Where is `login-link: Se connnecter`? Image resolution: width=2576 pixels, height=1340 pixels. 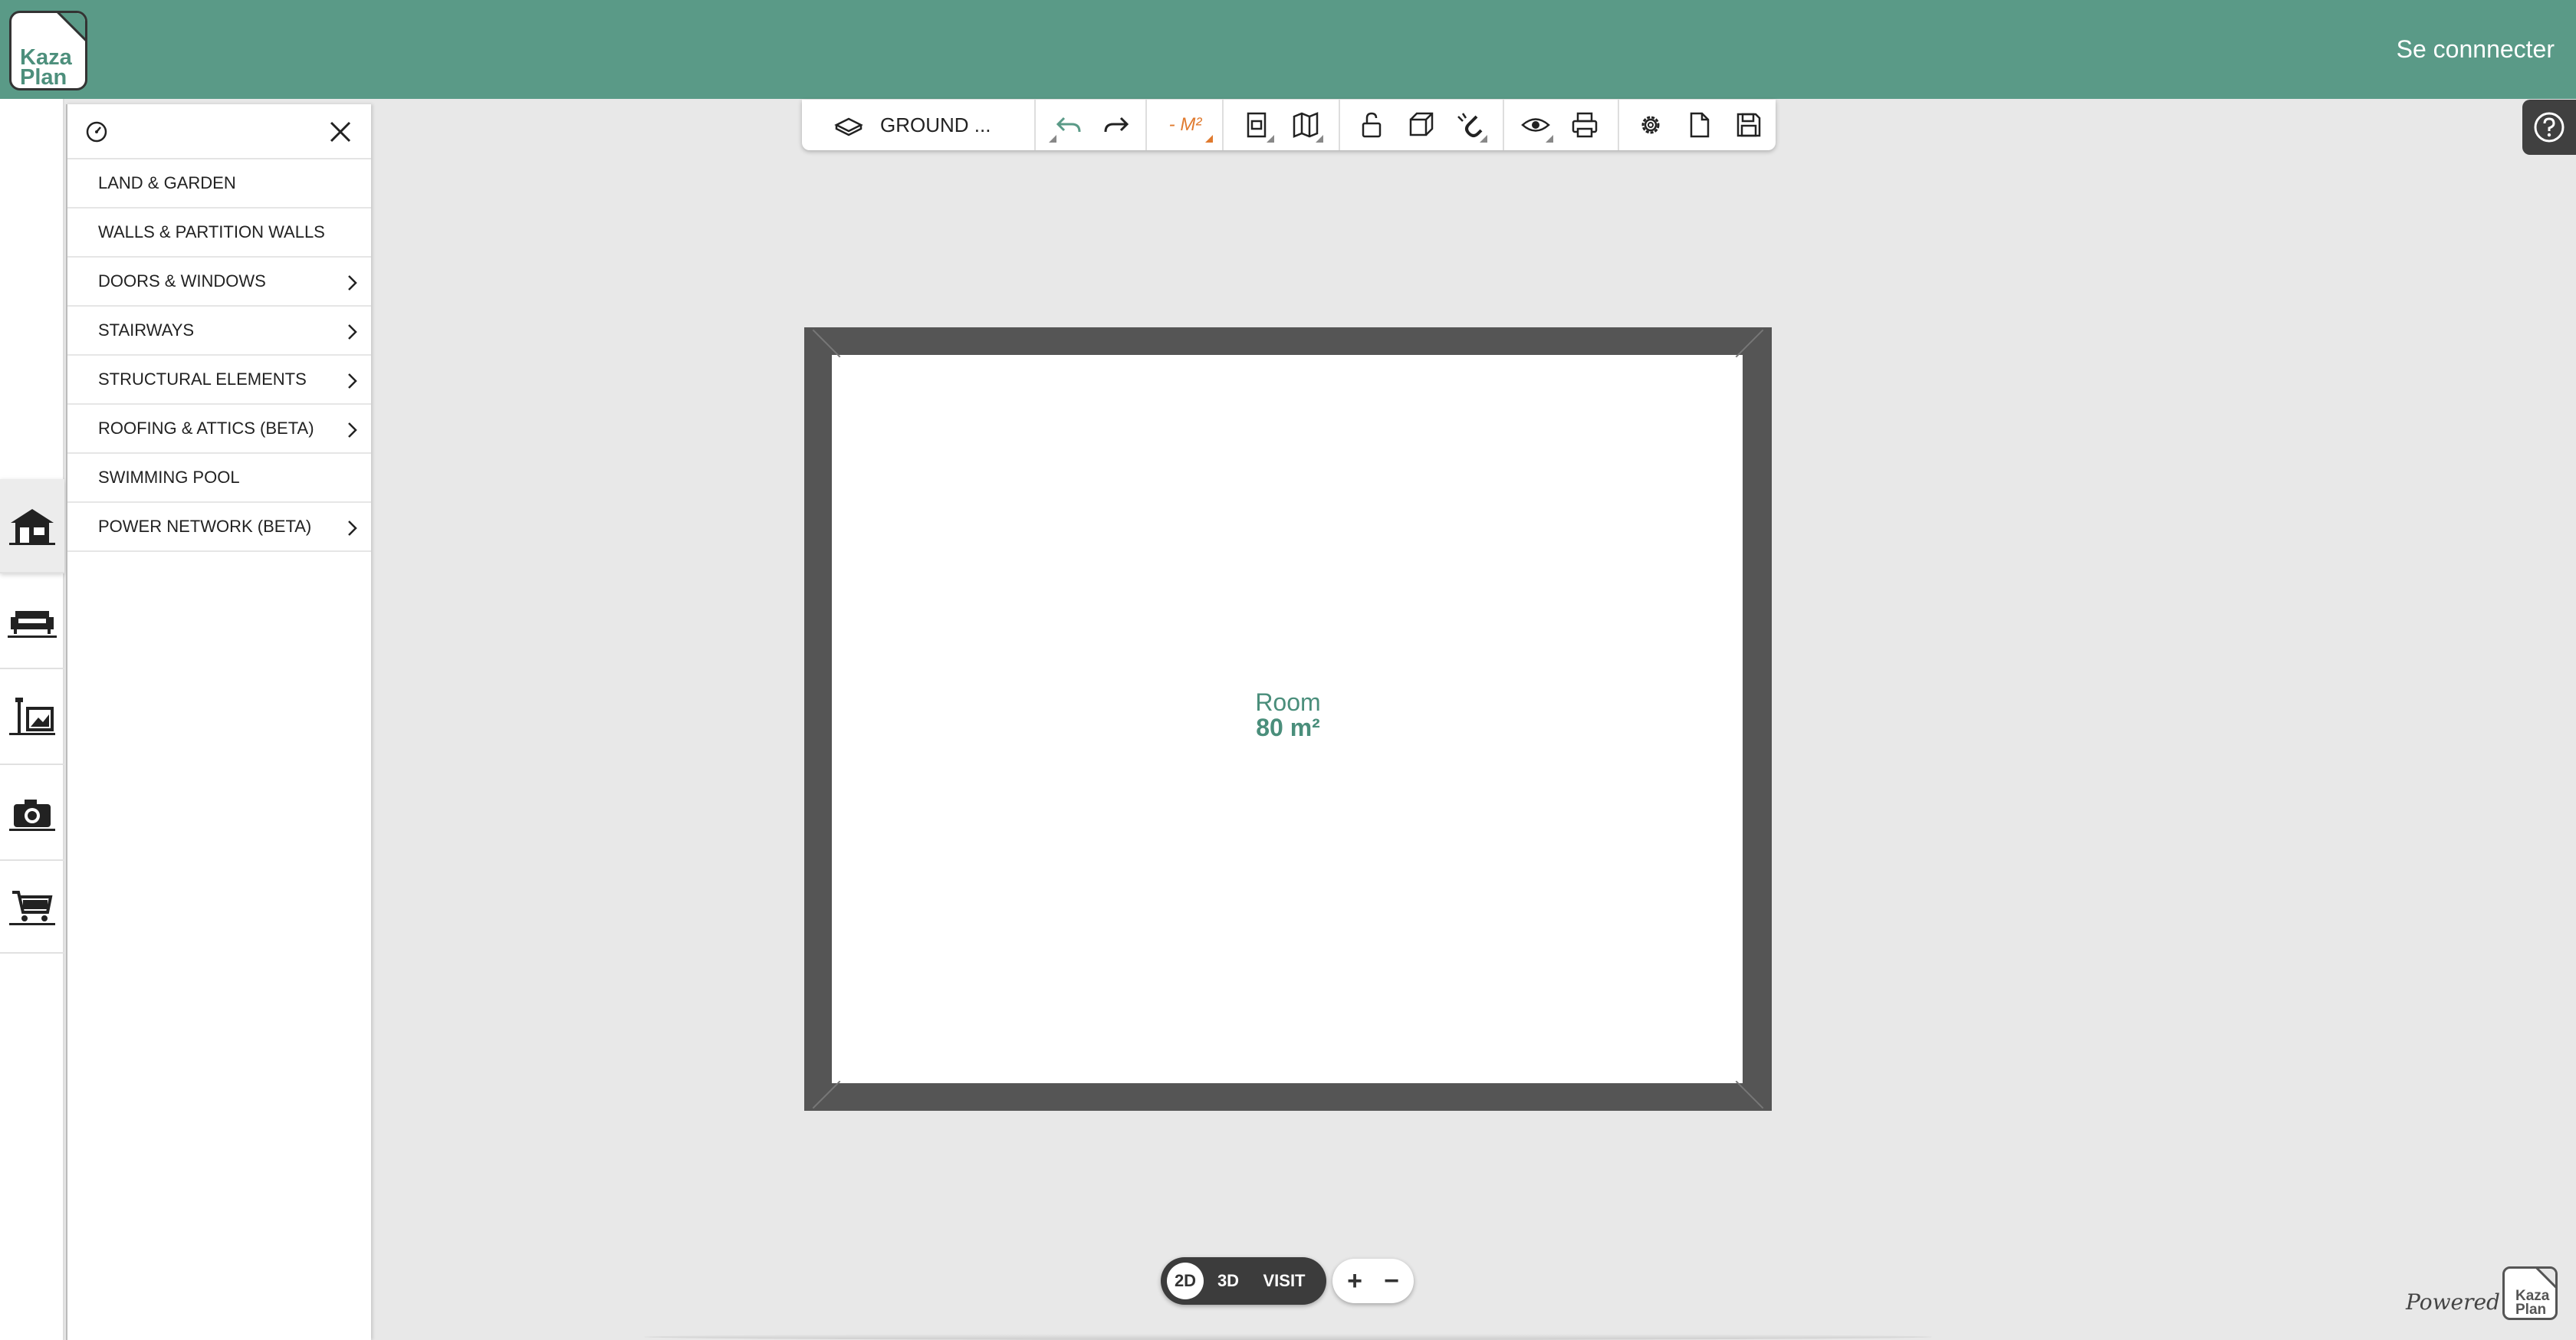 login-link: Se connnecter is located at coordinates (2476, 50).